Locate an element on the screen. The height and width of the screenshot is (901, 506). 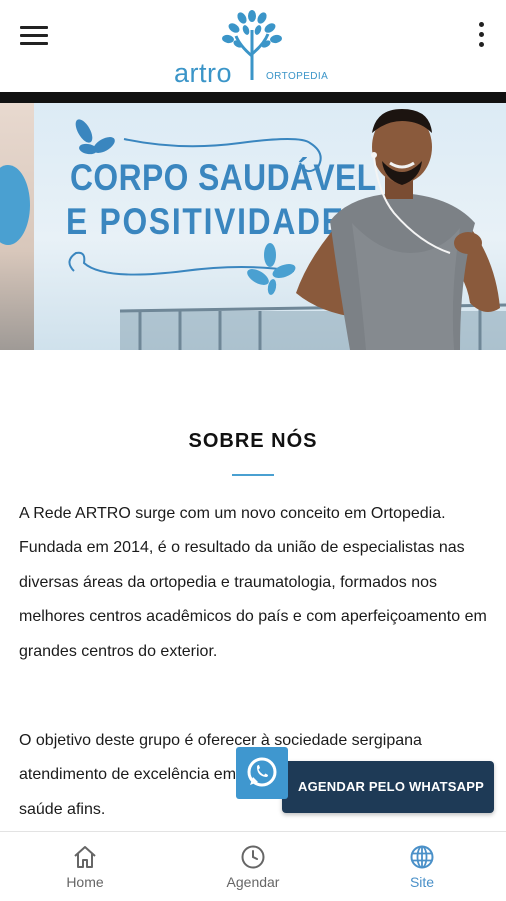
nav-label-site: Site is located at coordinates (422, 882).